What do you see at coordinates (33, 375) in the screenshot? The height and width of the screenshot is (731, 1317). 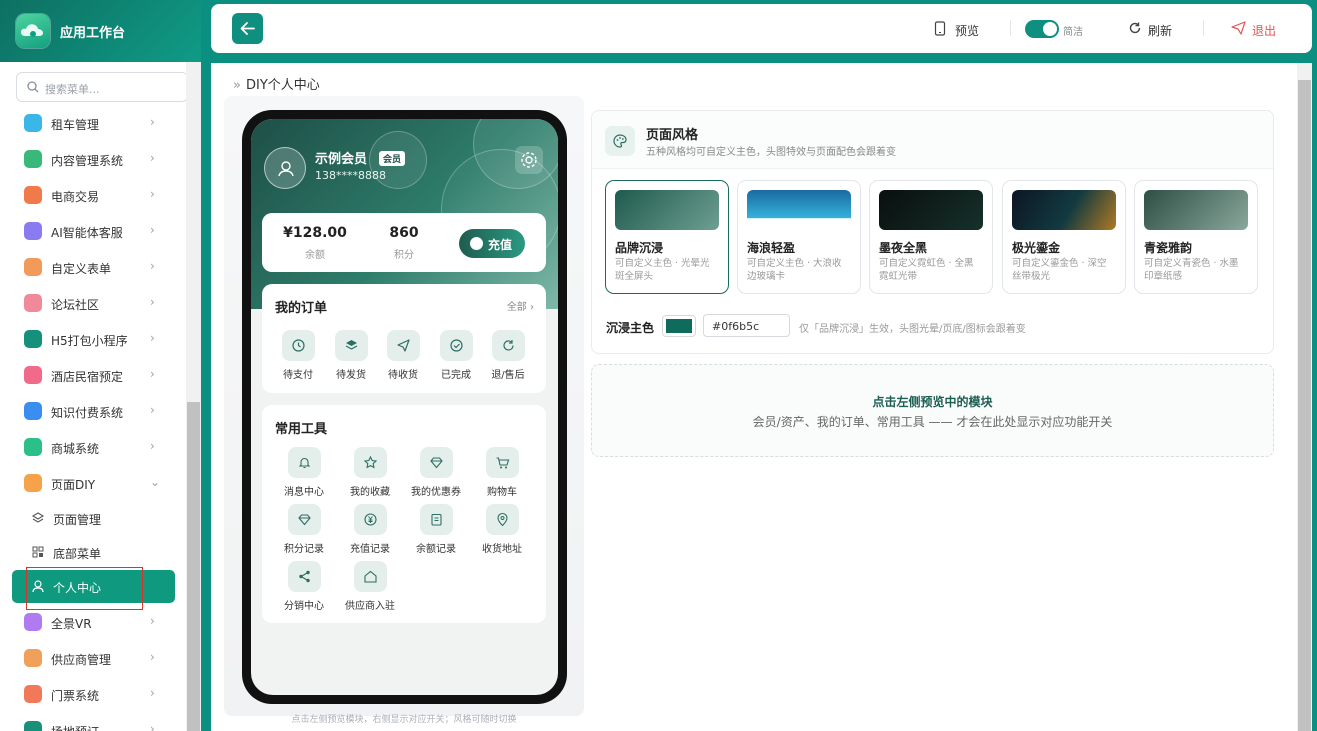 I see `home-icon` at bounding box center [33, 375].